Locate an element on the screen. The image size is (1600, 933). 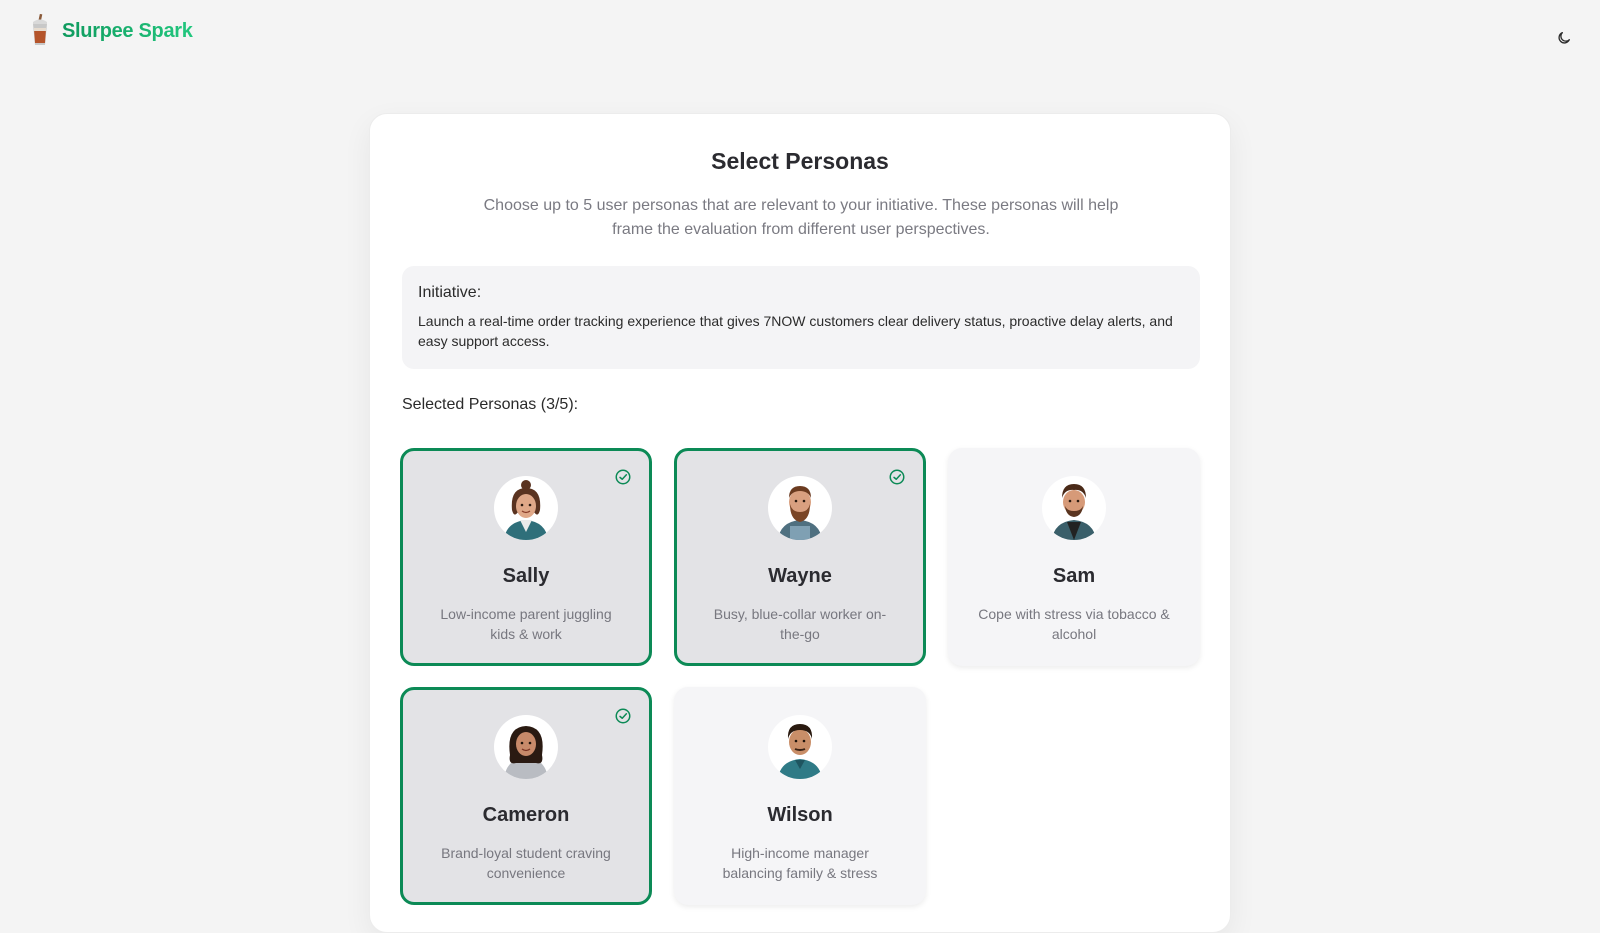
persona-name: Sally is located at coordinates (526, 576).